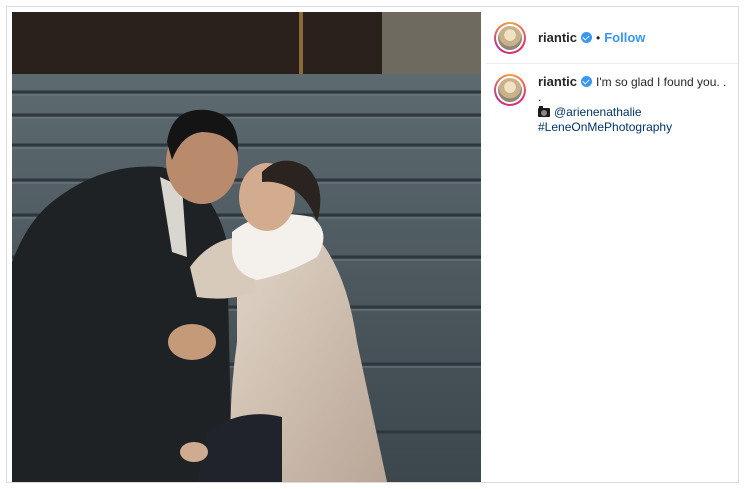  Describe the element at coordinates (557, 37) in the screenshot. I see `username: riantic` at that location.